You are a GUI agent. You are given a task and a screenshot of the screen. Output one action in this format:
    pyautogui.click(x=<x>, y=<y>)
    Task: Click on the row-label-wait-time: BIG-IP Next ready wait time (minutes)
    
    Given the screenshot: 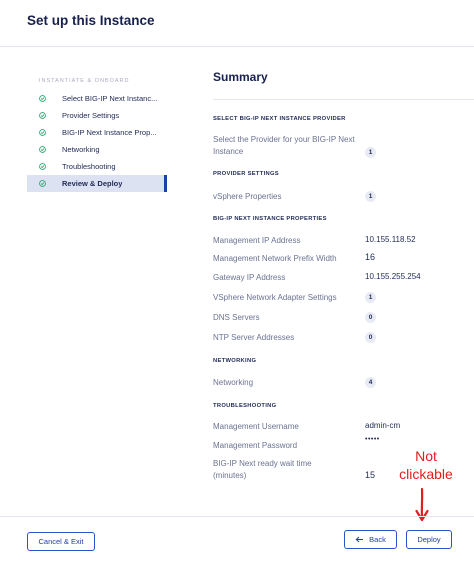 What is the action you would take?
    pyautogui.click(x=262, y=469)
    